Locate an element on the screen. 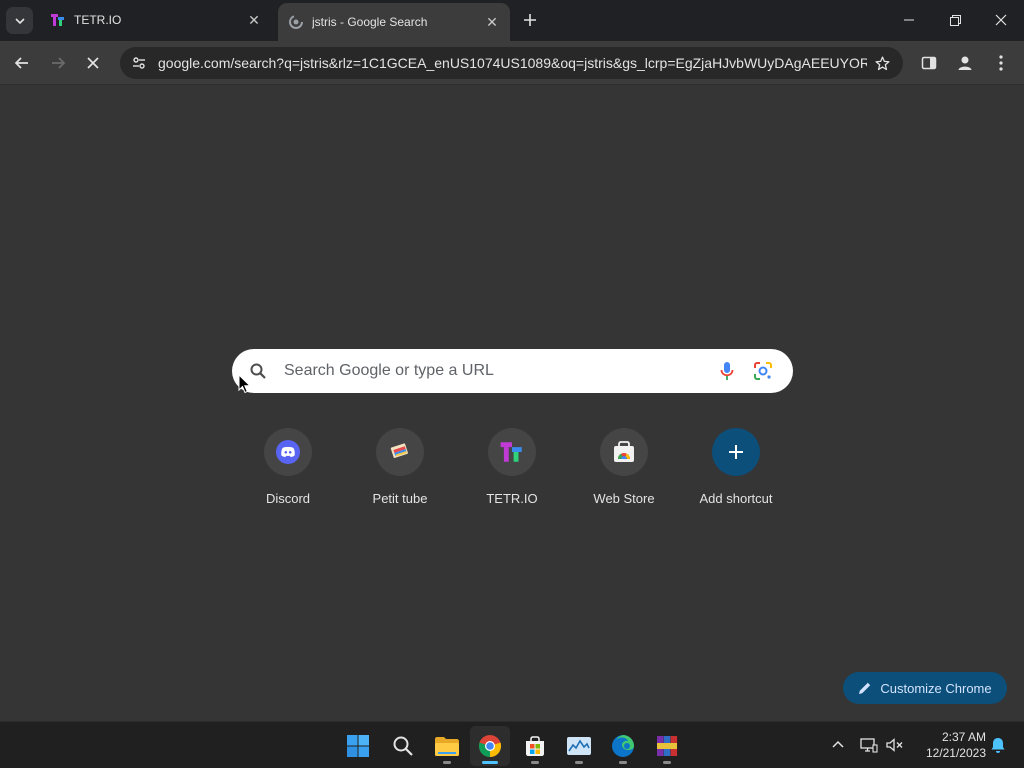 This screenshot has width=1024, height=768. search-placeholder: Search Google or type a URL is located at coordinates (389, 370).